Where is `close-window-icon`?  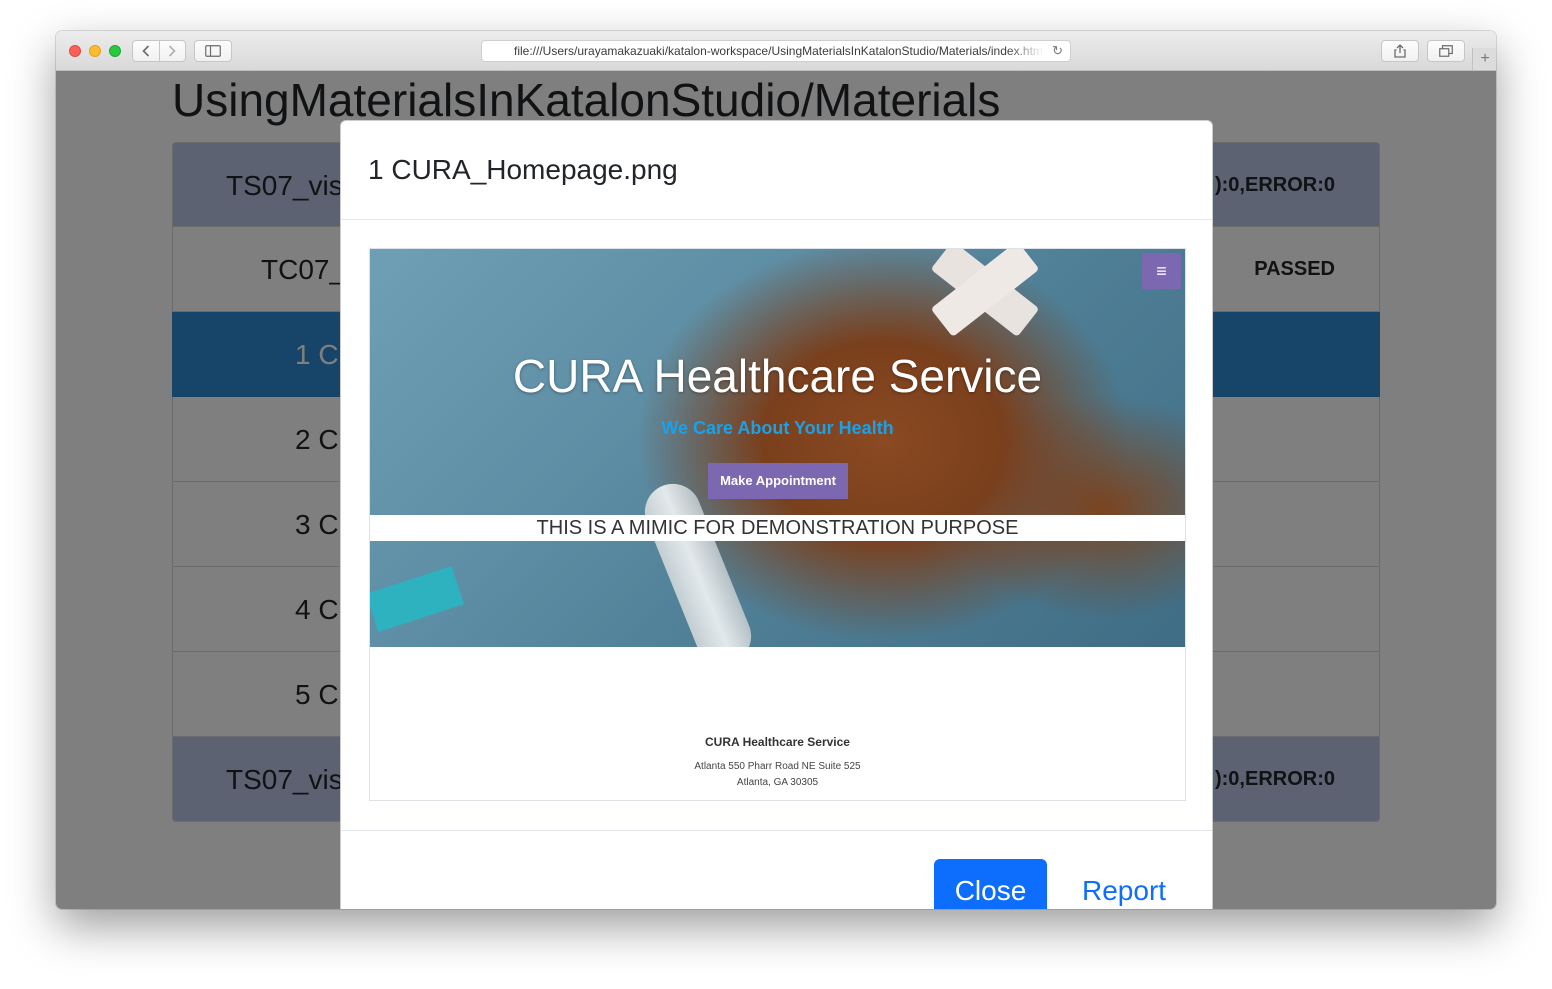
close-window-icon is located at coordinates (75, 51).